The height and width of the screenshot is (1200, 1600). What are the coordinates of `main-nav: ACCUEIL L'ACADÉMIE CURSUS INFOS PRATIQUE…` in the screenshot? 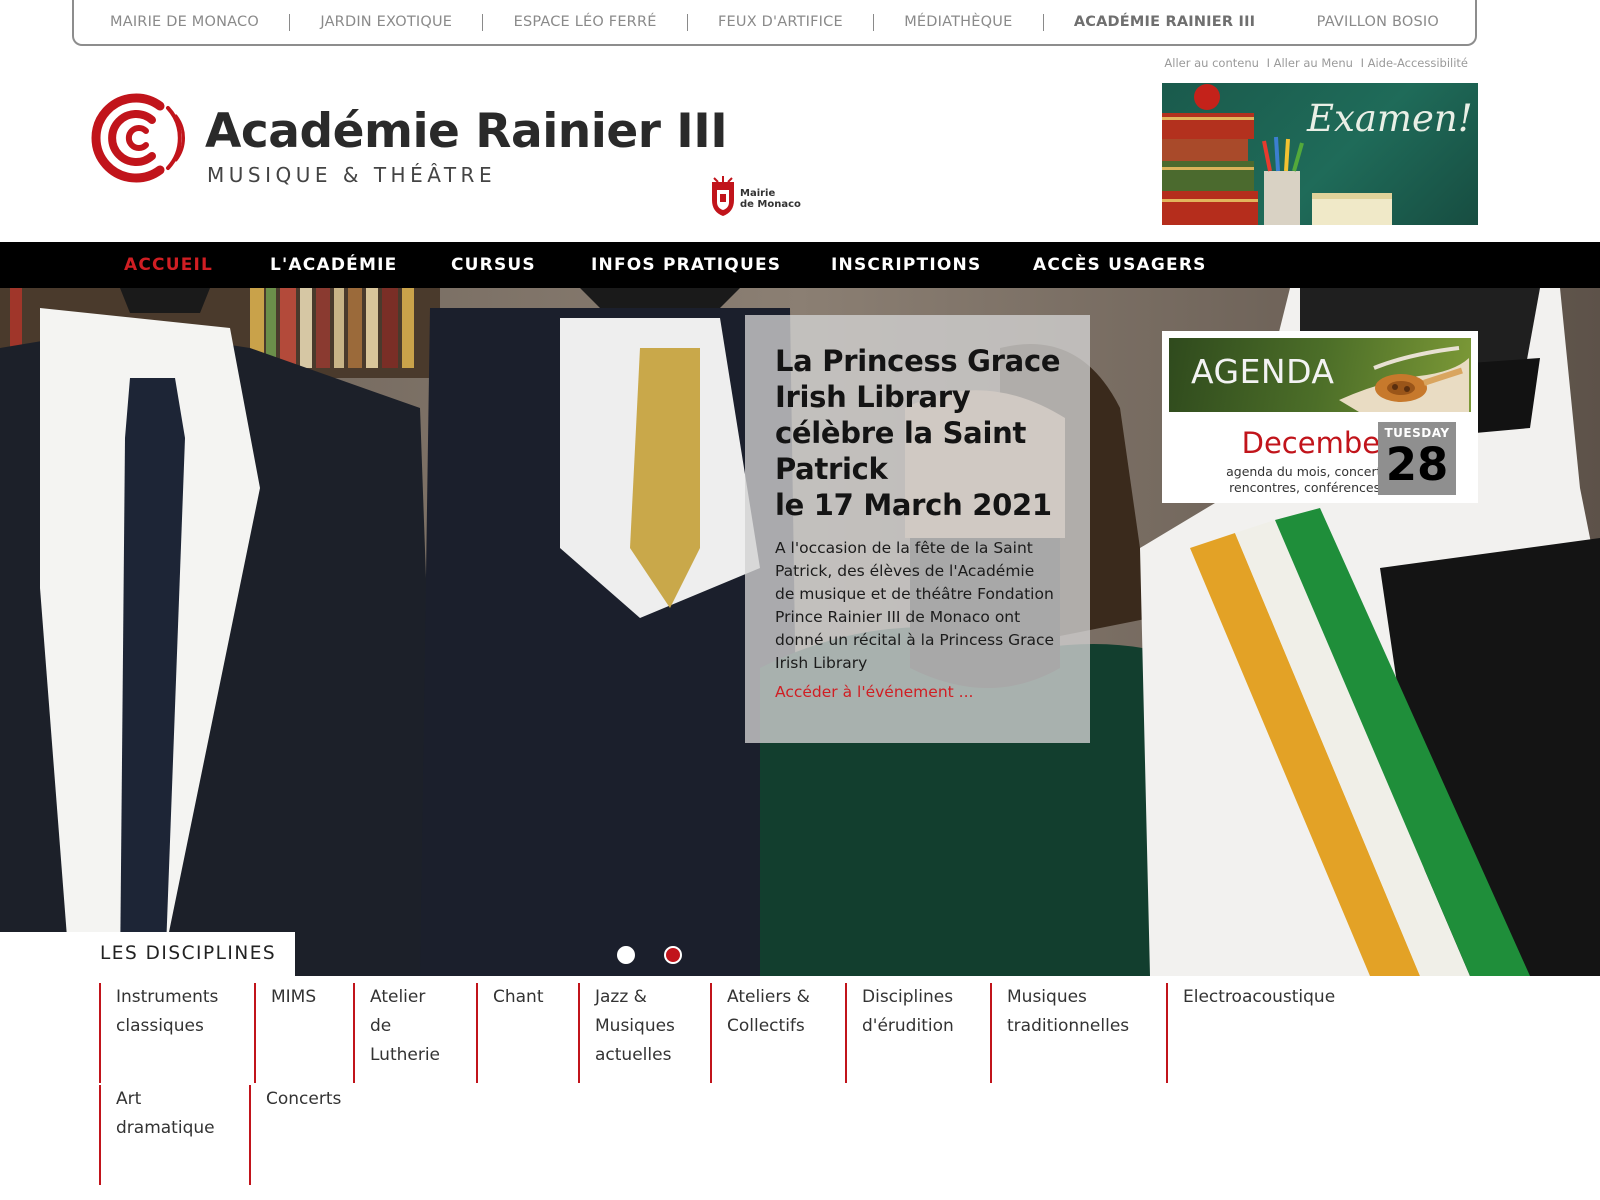 It's located at (800, 265).